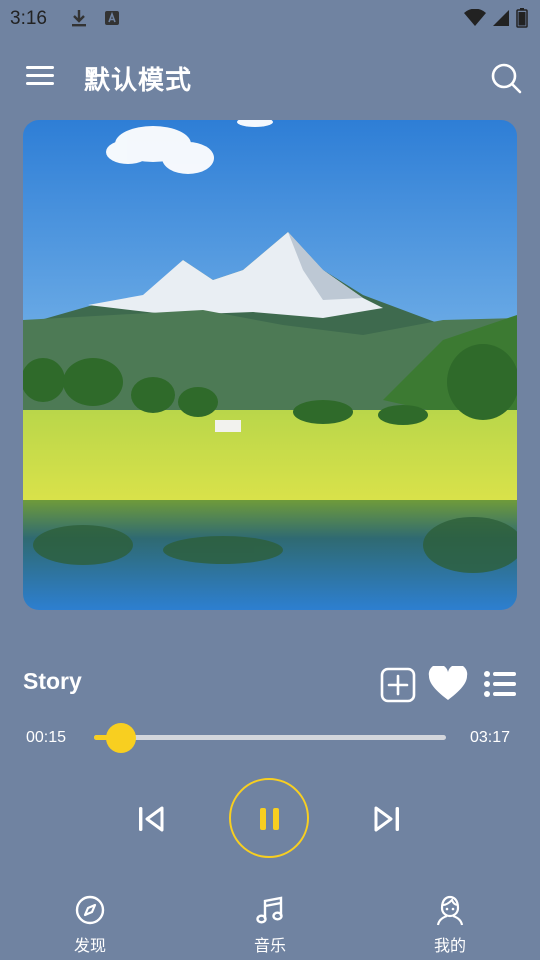  I want to click on total-duration: 03:17, so click(490, 737).